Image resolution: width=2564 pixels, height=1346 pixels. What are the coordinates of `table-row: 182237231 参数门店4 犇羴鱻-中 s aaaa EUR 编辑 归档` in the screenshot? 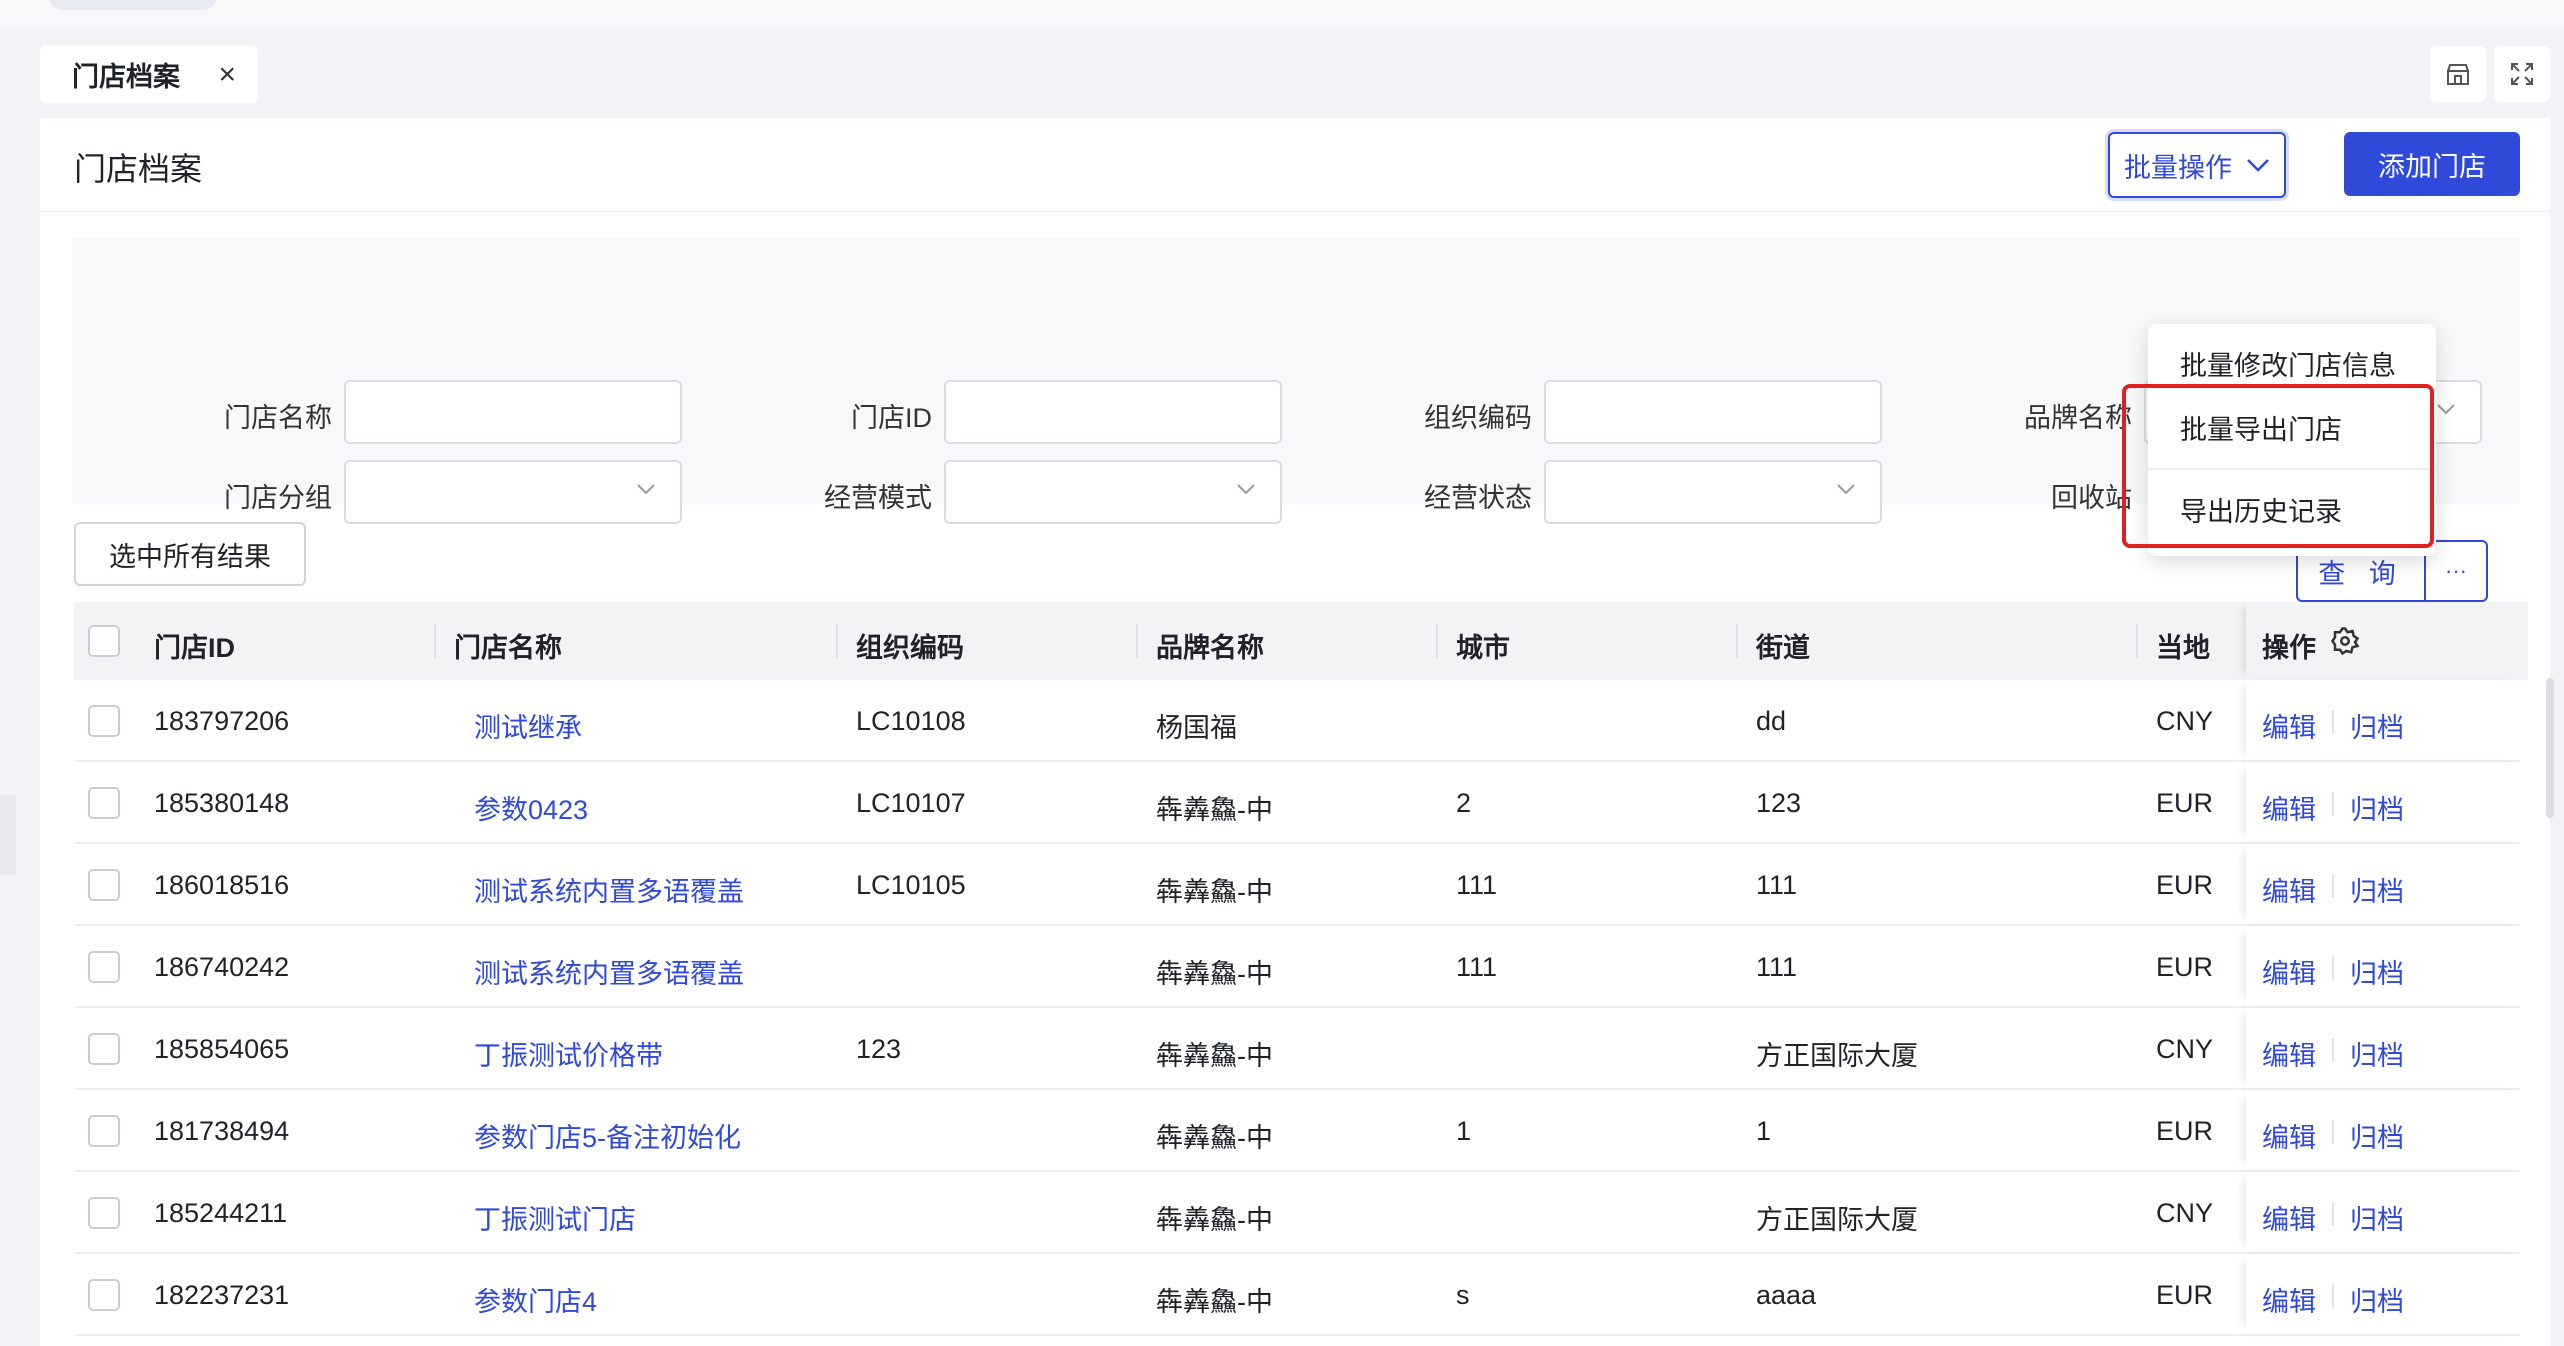 It's located at (1301, 1295).